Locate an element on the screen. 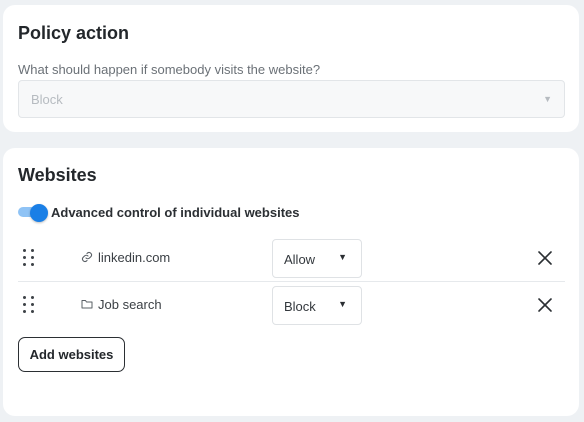 Image resolution: width=584 pixels, height=422 pixels. policy-action-select: Block ▼ is located at coordinates (291, 99).